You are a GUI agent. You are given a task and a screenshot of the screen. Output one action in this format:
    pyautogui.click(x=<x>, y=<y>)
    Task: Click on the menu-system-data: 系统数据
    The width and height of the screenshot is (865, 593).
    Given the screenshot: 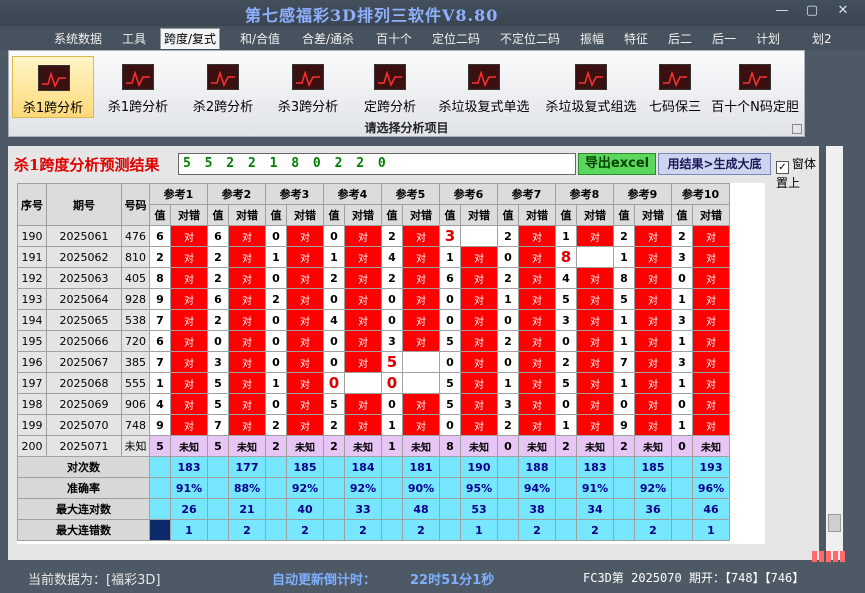 What is the action you would take?
    pyautogui.click(x=78, y=39)
    